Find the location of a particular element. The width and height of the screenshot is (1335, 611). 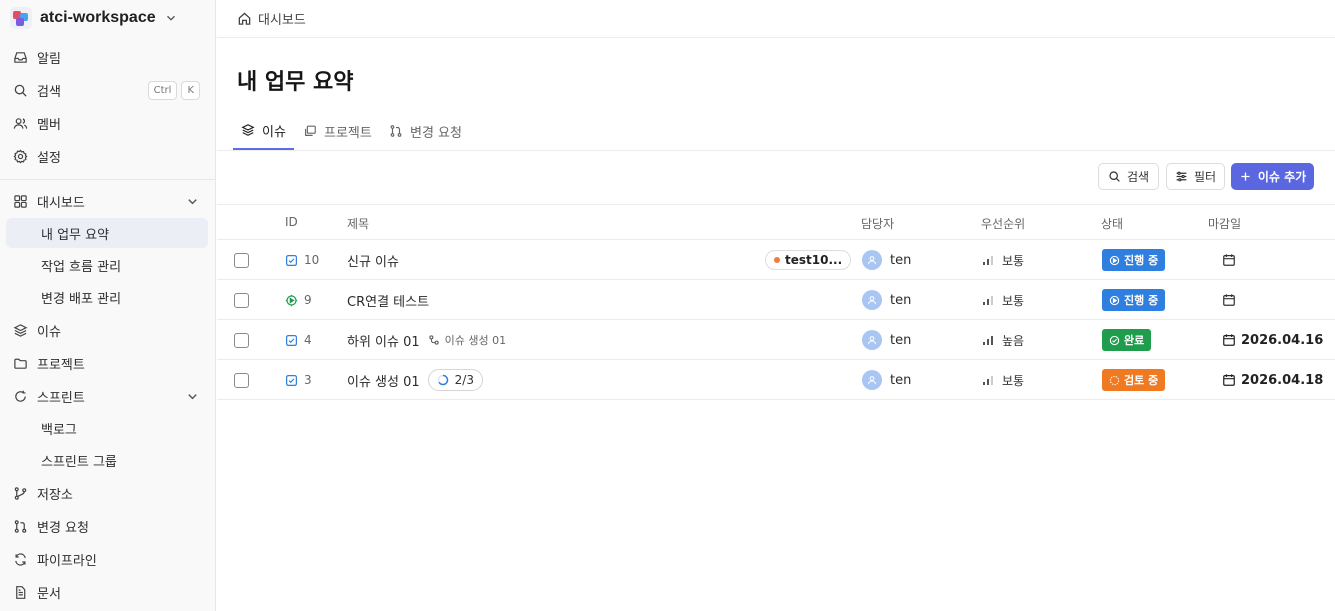

signal-medium-icon is located at coordinates (988, 380).